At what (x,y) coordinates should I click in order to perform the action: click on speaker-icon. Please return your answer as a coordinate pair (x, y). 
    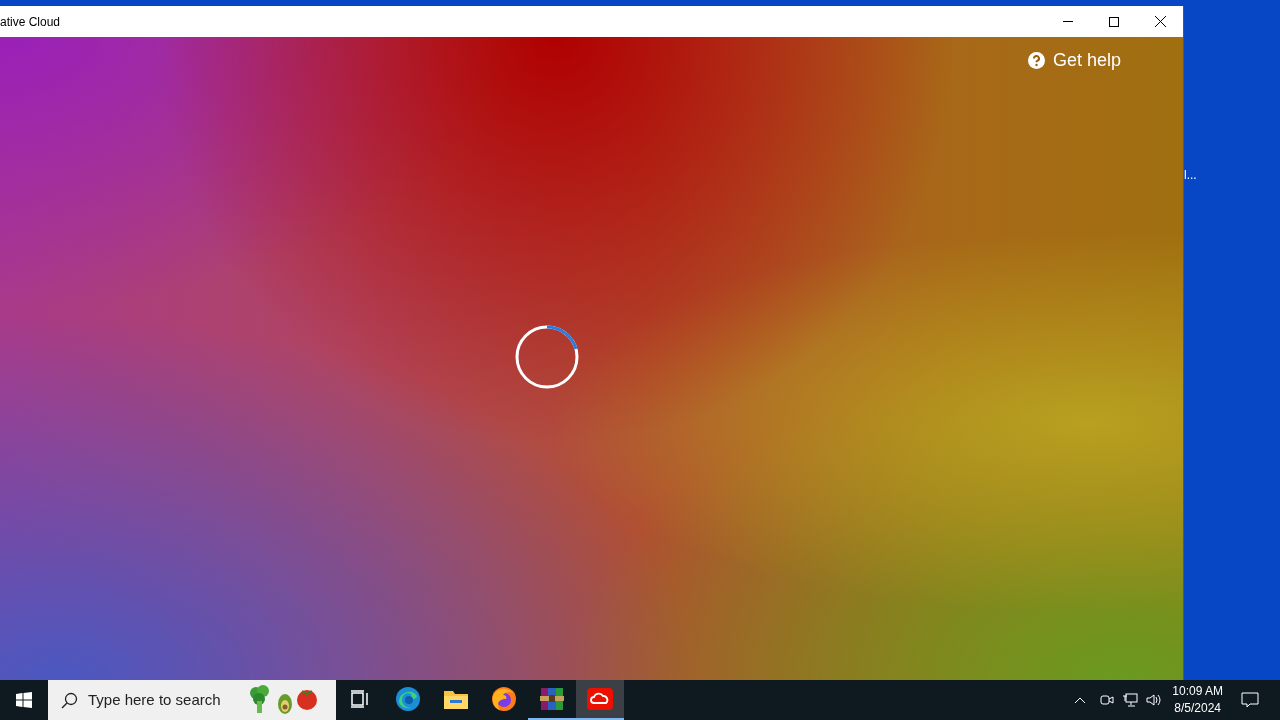
    Looking at the image, I should click on (1154, 700).